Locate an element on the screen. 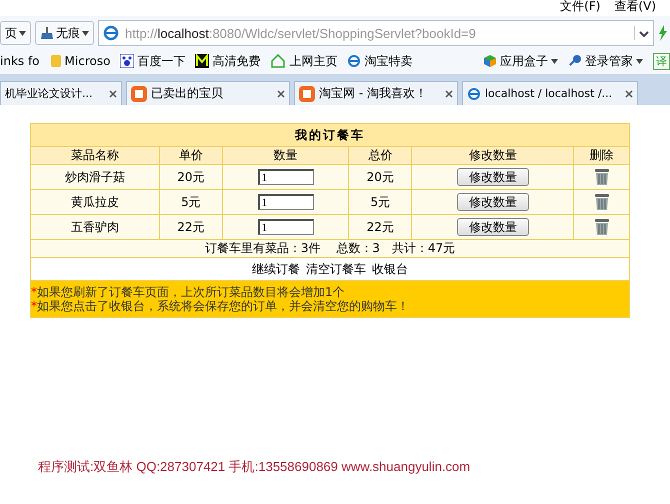 The height and width of the screenshot is (504, 670). dish-name: 五香驴肉 is located at coordinates (95, 227).